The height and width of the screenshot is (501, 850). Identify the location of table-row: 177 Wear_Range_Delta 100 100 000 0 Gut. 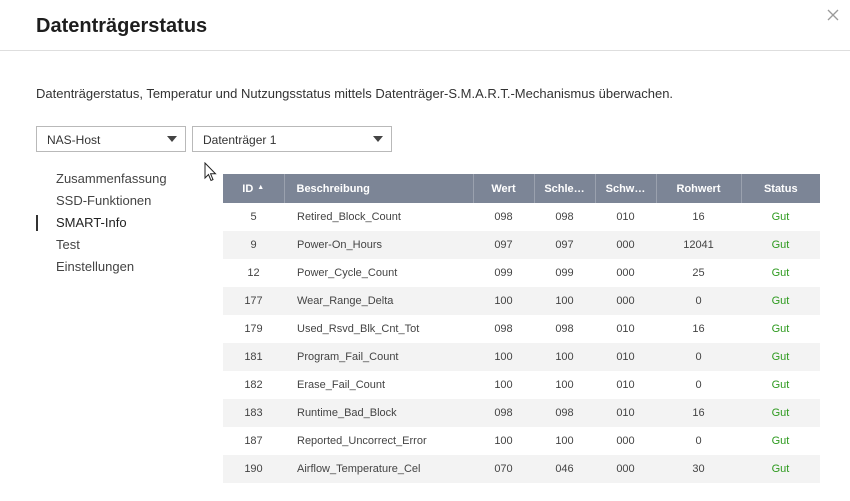
(521, 301).